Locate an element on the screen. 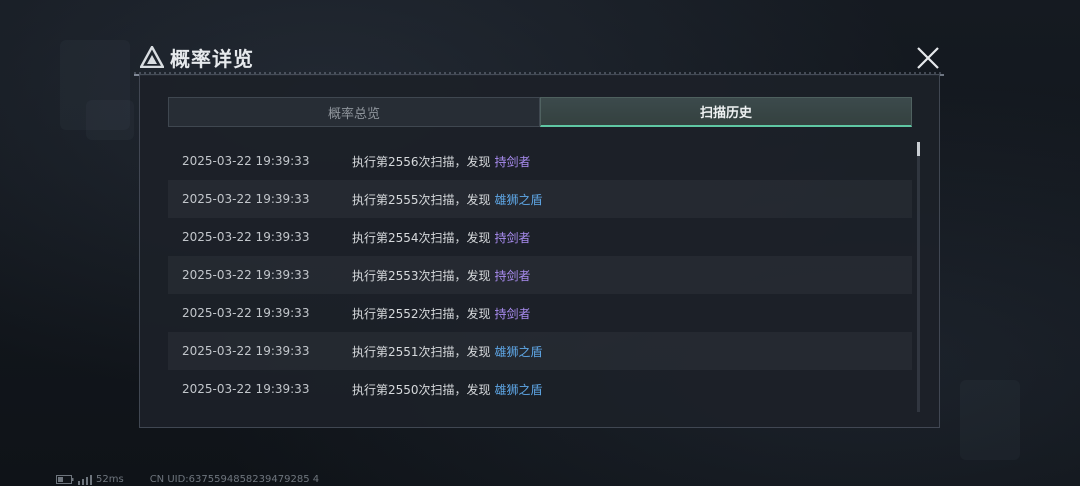  history-desc: 执行第2556次扫描，发现 is located at coordinates (421, 161).